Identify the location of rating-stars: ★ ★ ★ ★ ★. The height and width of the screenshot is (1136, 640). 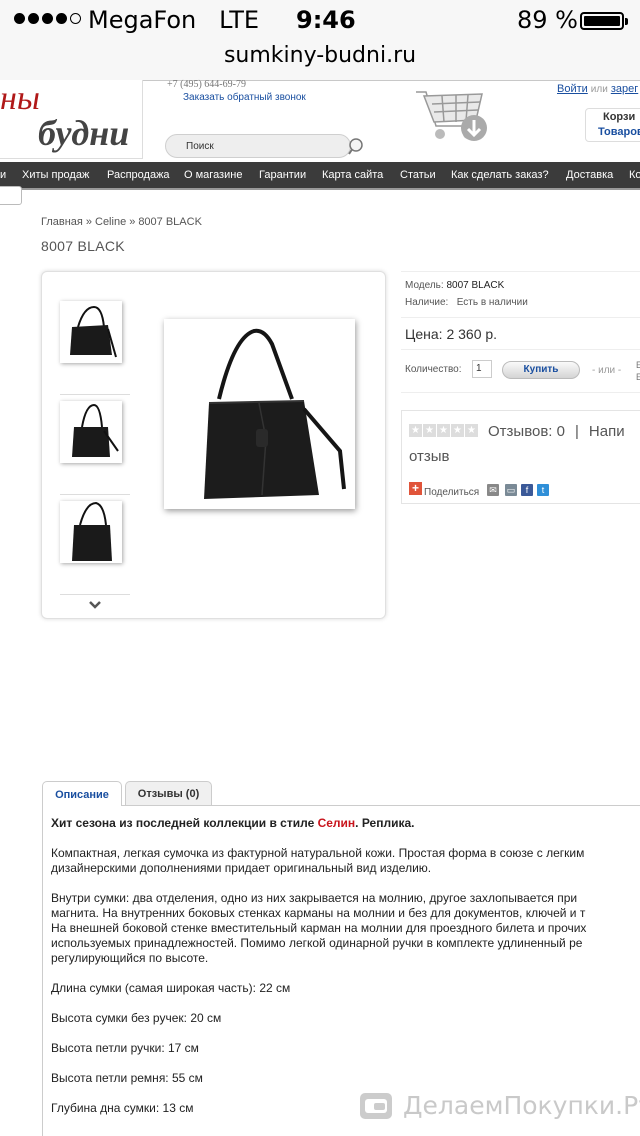
(443, 430).